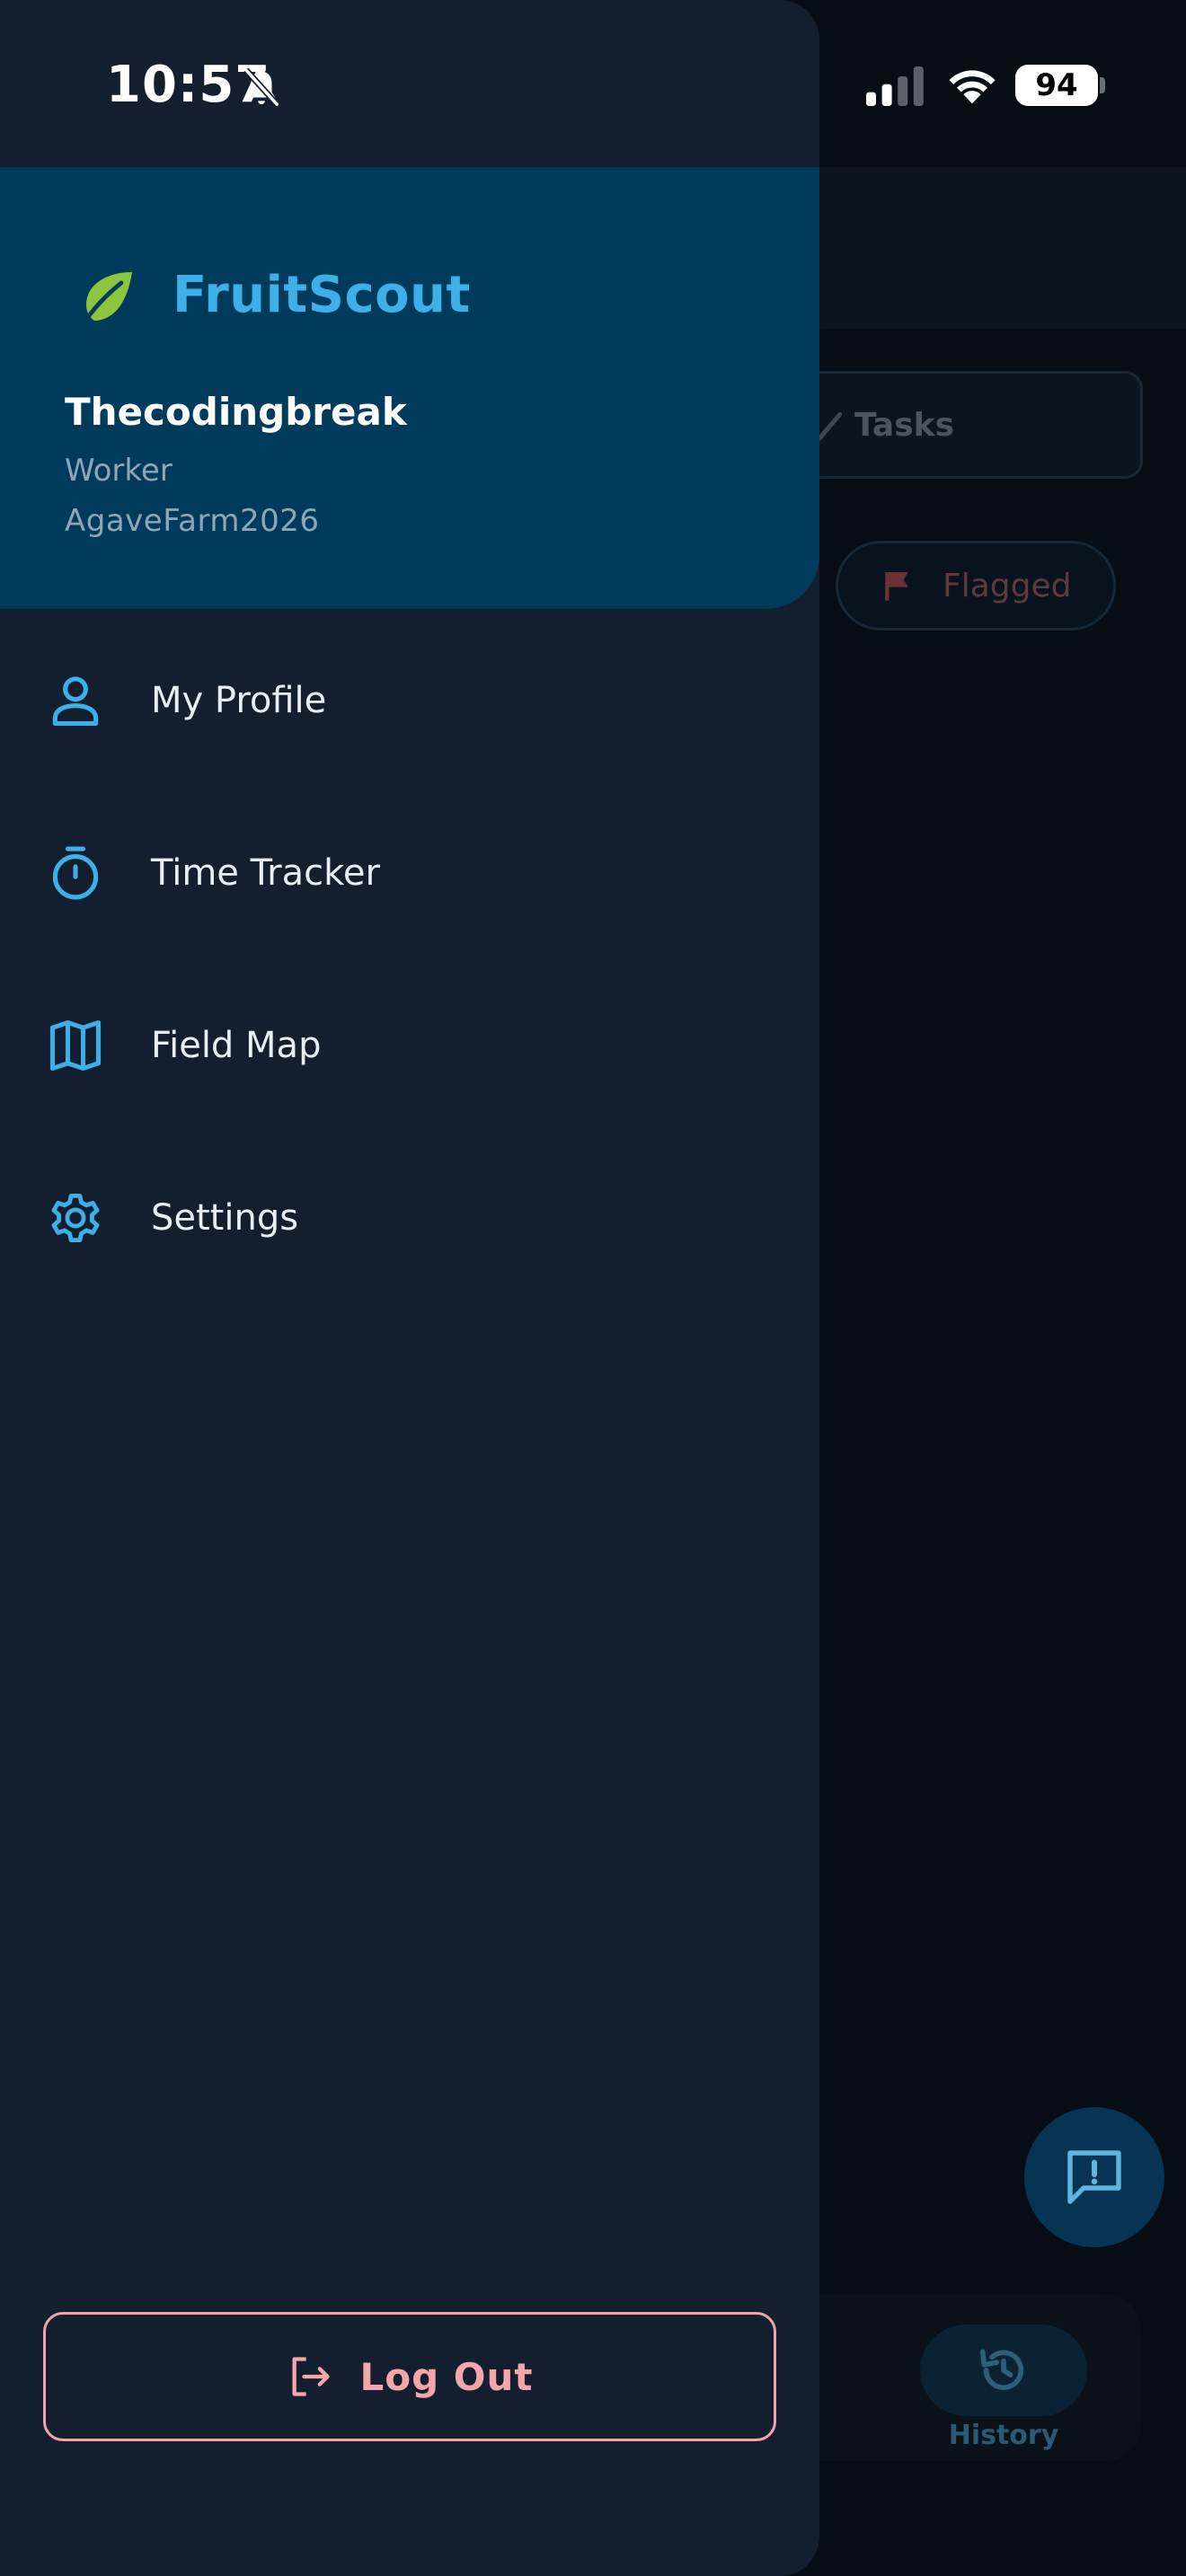 The width and height of the screenshot is (1186, 2576). What do you see at coordinates (225, 1218) in the screenshot?
I see `menu-item-label: Settings` at bounding box center [225, 1218].